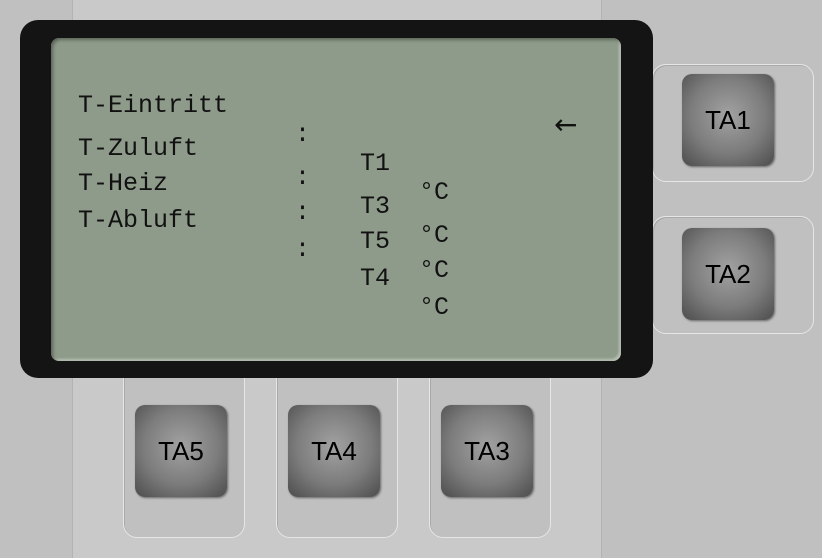 Image resolution: width=822 pixels, height=558 pixels. I want to click on ta5-button: TA5, so click(181, 451).